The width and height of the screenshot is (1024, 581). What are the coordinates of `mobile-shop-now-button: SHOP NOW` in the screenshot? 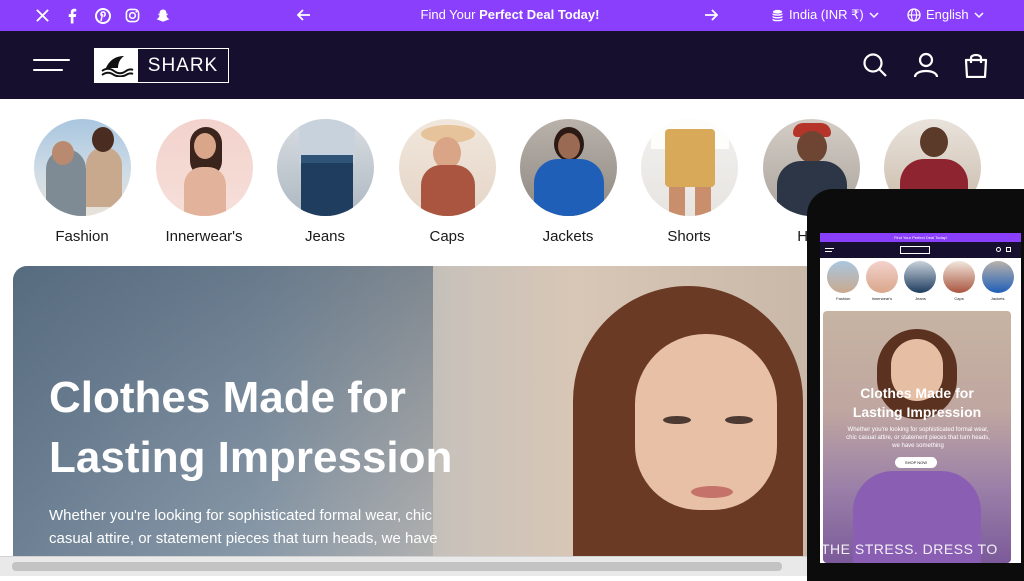 It's located at (916, 462).